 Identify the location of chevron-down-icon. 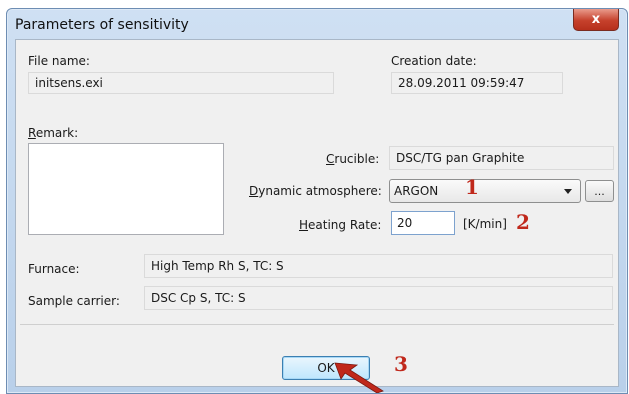
(568, 191).